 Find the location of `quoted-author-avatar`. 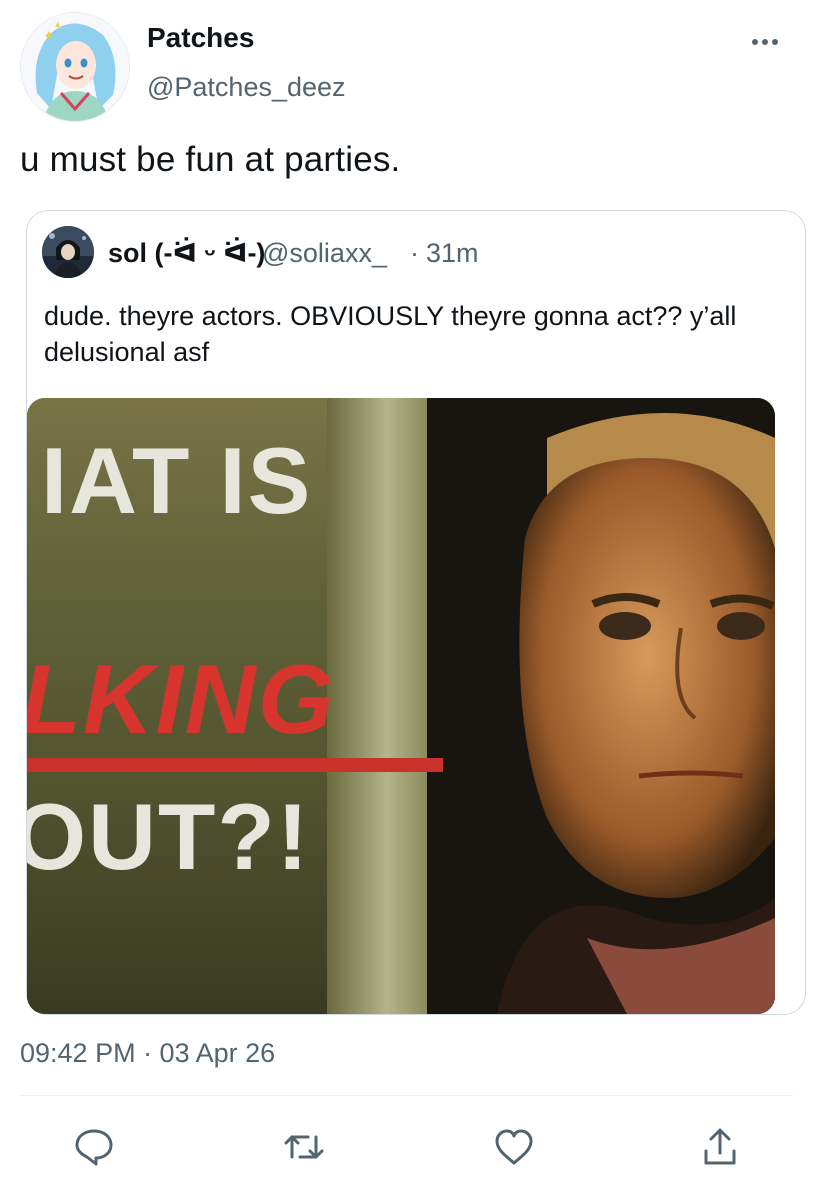

quoted-author-avatar is located at coordinates (68, 252).